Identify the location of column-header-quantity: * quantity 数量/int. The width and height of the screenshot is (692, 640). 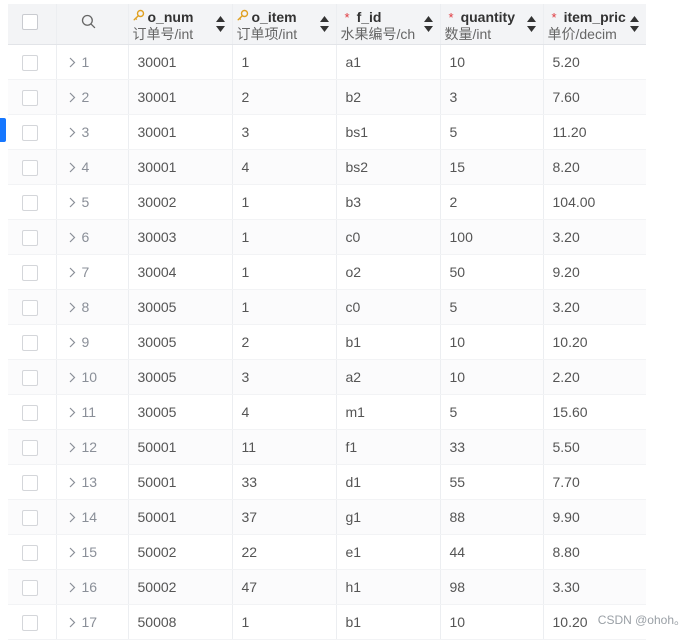
(491, 24).